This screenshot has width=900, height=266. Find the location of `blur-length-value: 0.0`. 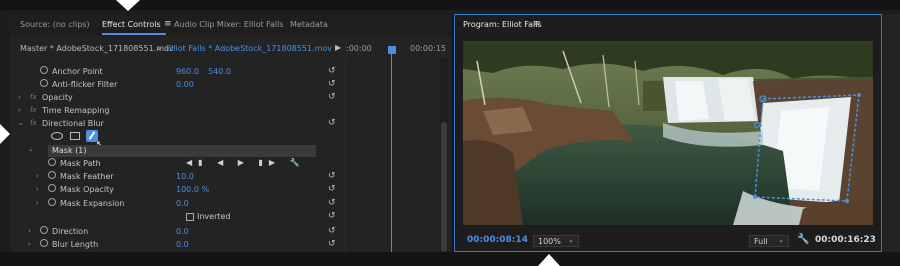

blur-length-value: 0.0 is located at coordinates (182, 244).